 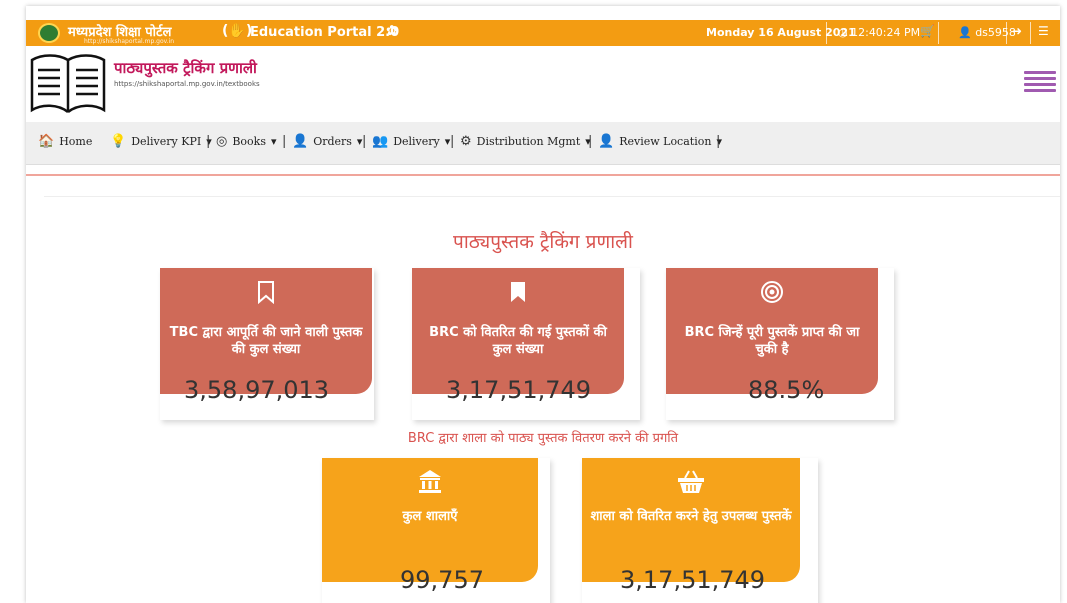 What do you see at coordinates (781, 32) in the screenshot?
I see `current-date: Monday 16 August 2021` at bounding box center [781, 32].